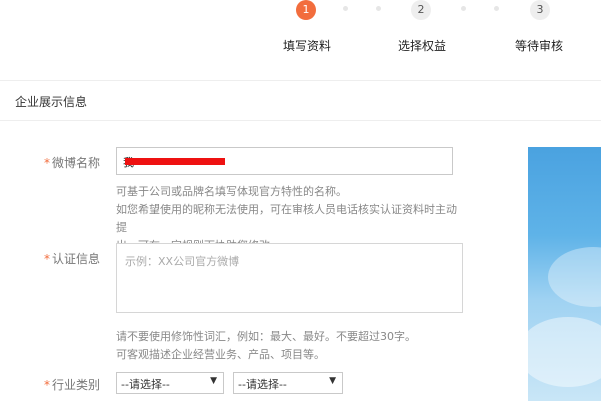  Describe the element at coordinates (539, 46) in the screenshot. I see `step-3-label: 等待审核` at that location.